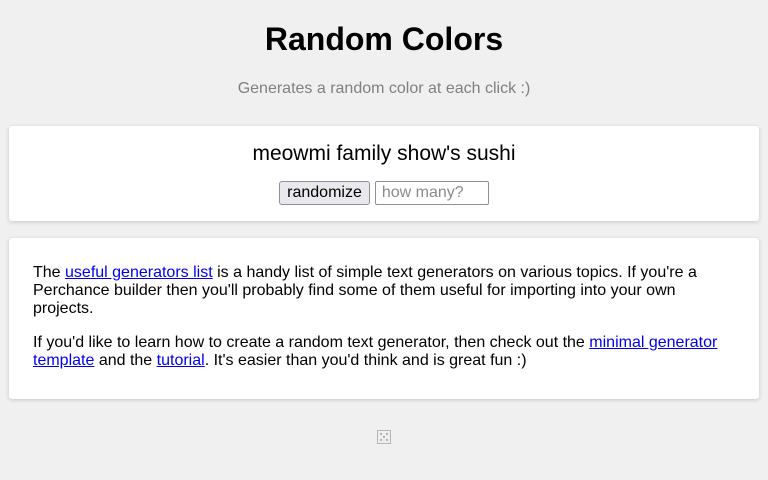 The width and height of the screenshot is (768, 480). Describe the element at coordinates (384, 153) in the screenshot. I see `generated-output: meowmi family show's sushi` at that location.